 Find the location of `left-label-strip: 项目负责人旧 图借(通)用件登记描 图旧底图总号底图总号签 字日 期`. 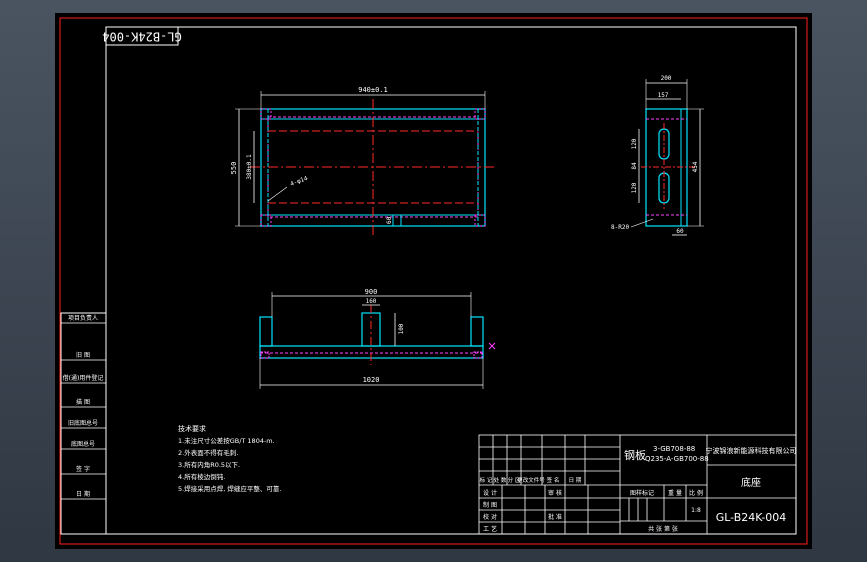

left-label-strip: 项目负责人旧 图借(通)用件登记描 图旧底图总号底图总号签 字日 期 is located at coordinates (83, 423).